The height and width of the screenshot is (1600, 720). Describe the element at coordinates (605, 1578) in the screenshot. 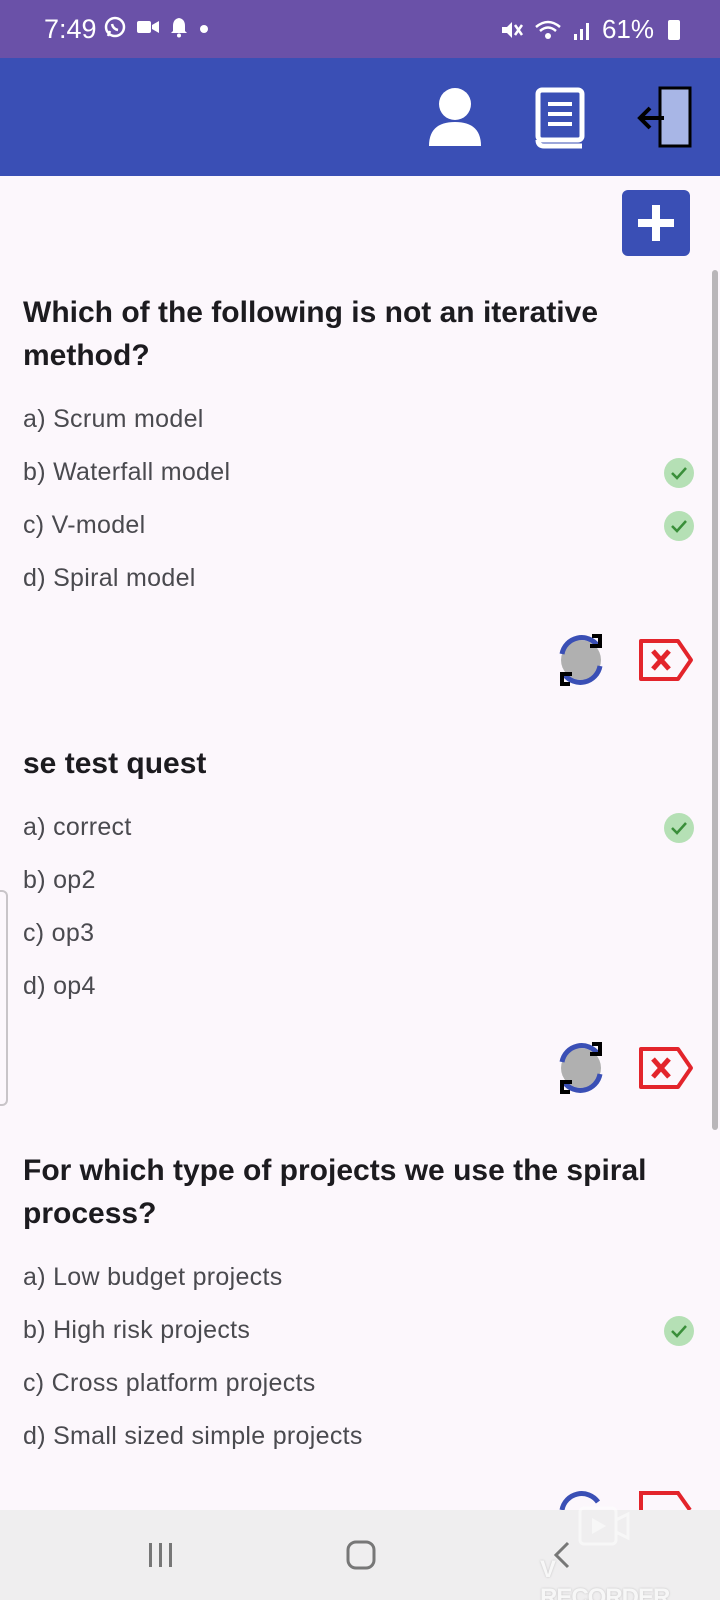

I see `watermark-text: V RECORDER` at that location.